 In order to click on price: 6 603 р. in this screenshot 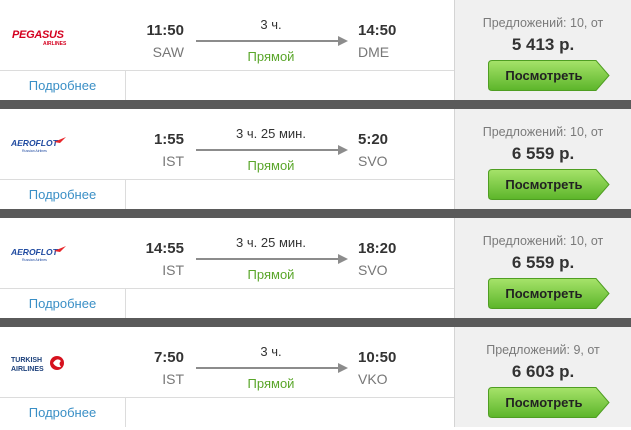, I will do `click(543, 371)`.